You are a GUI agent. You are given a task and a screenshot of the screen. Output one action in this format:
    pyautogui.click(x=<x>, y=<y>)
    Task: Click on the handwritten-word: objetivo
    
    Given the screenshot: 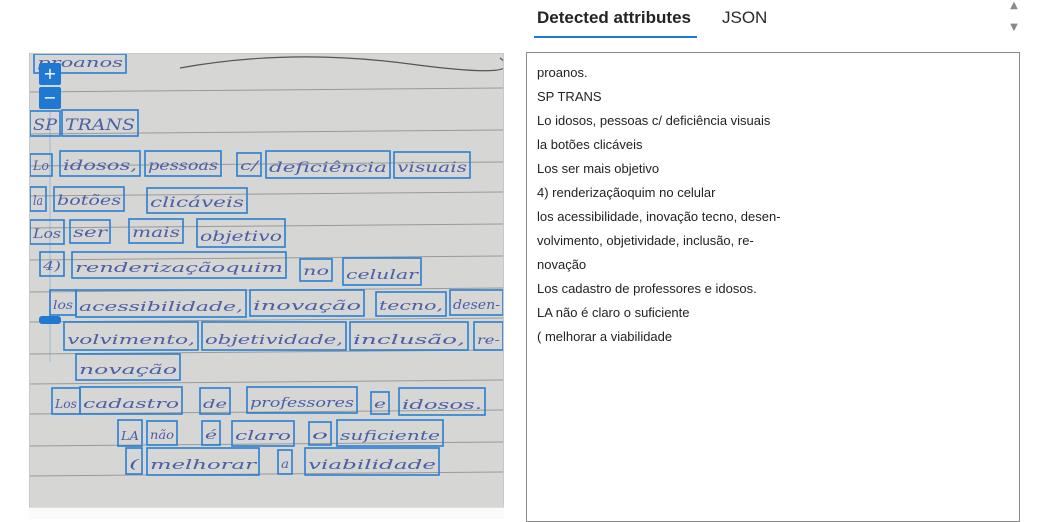 What is the action you would take?
    pyautogui.click(x=241, y=237)
    